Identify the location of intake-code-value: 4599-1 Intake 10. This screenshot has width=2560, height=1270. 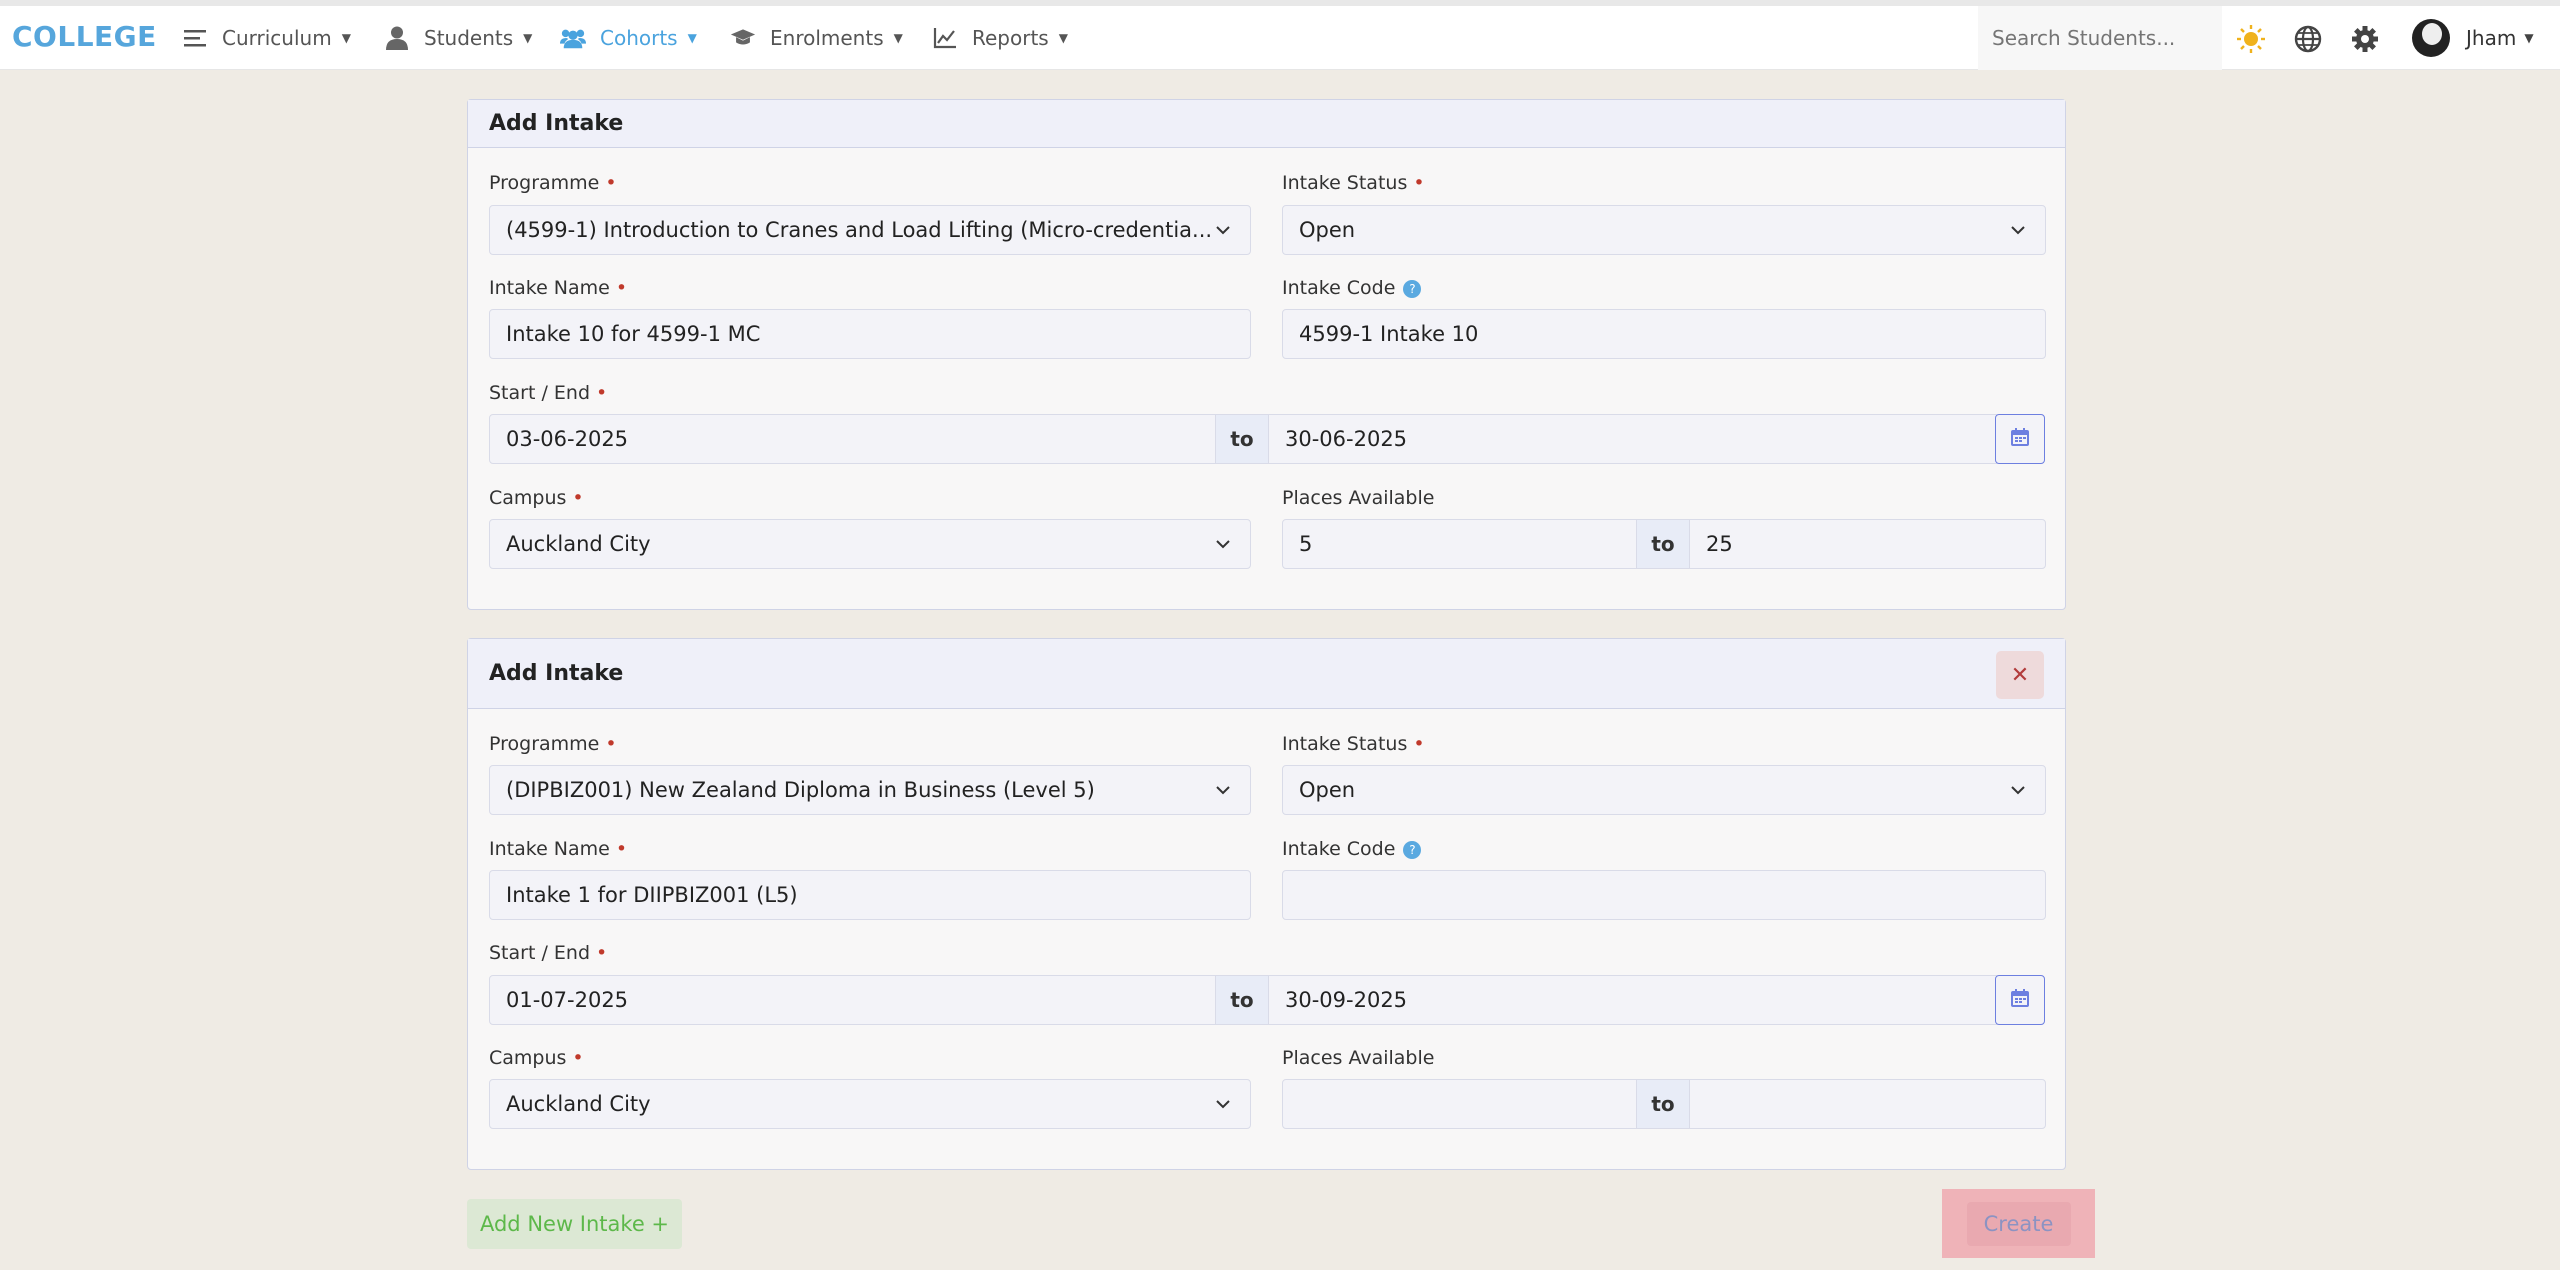
(1389, 334).